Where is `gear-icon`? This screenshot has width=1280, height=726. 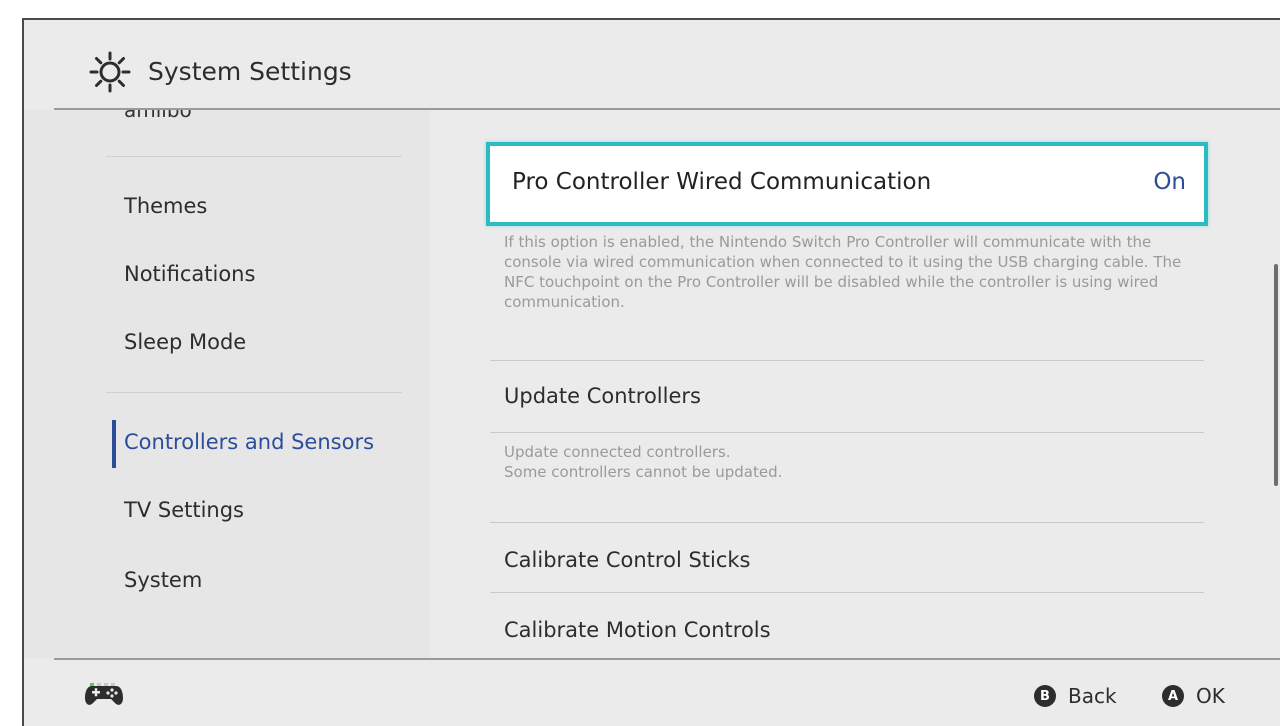
gear-icon is located at coordinates (110, 72).